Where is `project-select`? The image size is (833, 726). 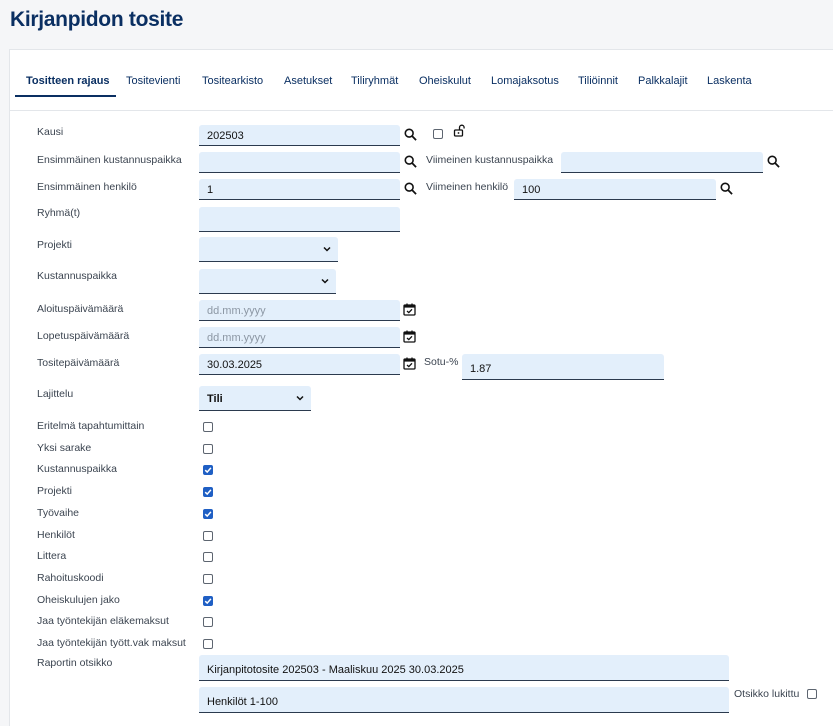 project-select is located at coordinates (268, 249).